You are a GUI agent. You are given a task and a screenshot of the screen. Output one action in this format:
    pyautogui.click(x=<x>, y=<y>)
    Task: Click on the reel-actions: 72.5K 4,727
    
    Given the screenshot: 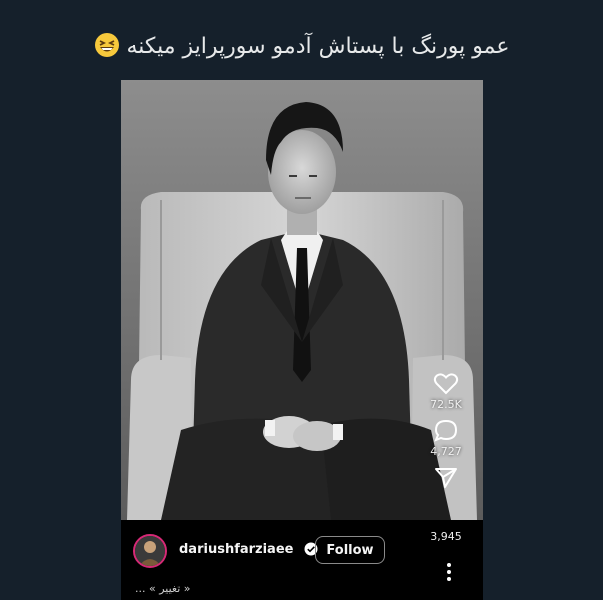 What is the action you would take?
    pyautogui.click(x=446, y=435)
    